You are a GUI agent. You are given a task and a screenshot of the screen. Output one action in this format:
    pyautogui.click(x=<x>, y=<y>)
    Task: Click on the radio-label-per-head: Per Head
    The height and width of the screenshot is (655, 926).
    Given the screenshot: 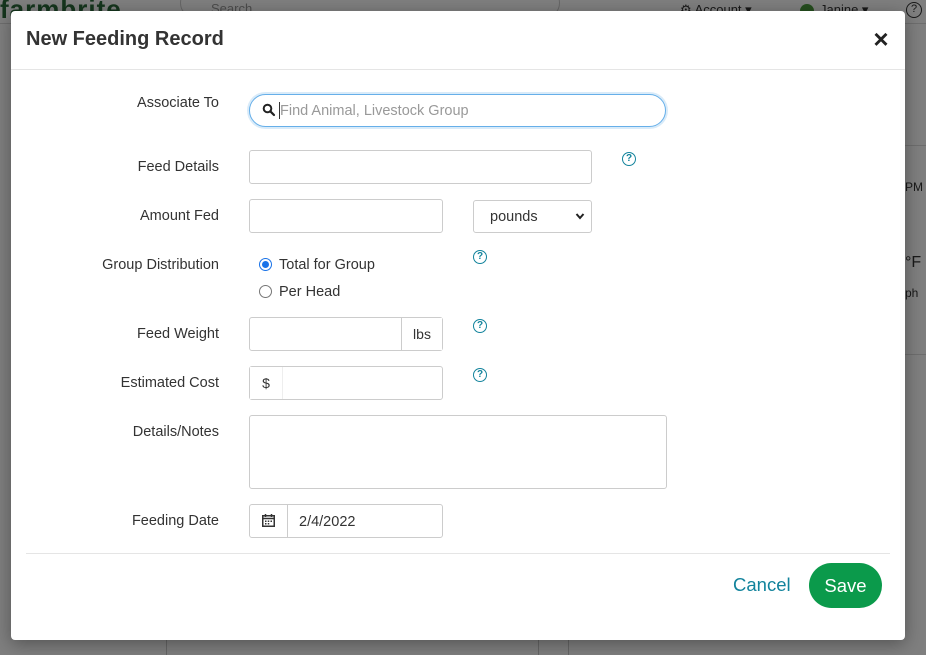 What is the action you would take?
    pyautogui.click(x=310, y=292)
    